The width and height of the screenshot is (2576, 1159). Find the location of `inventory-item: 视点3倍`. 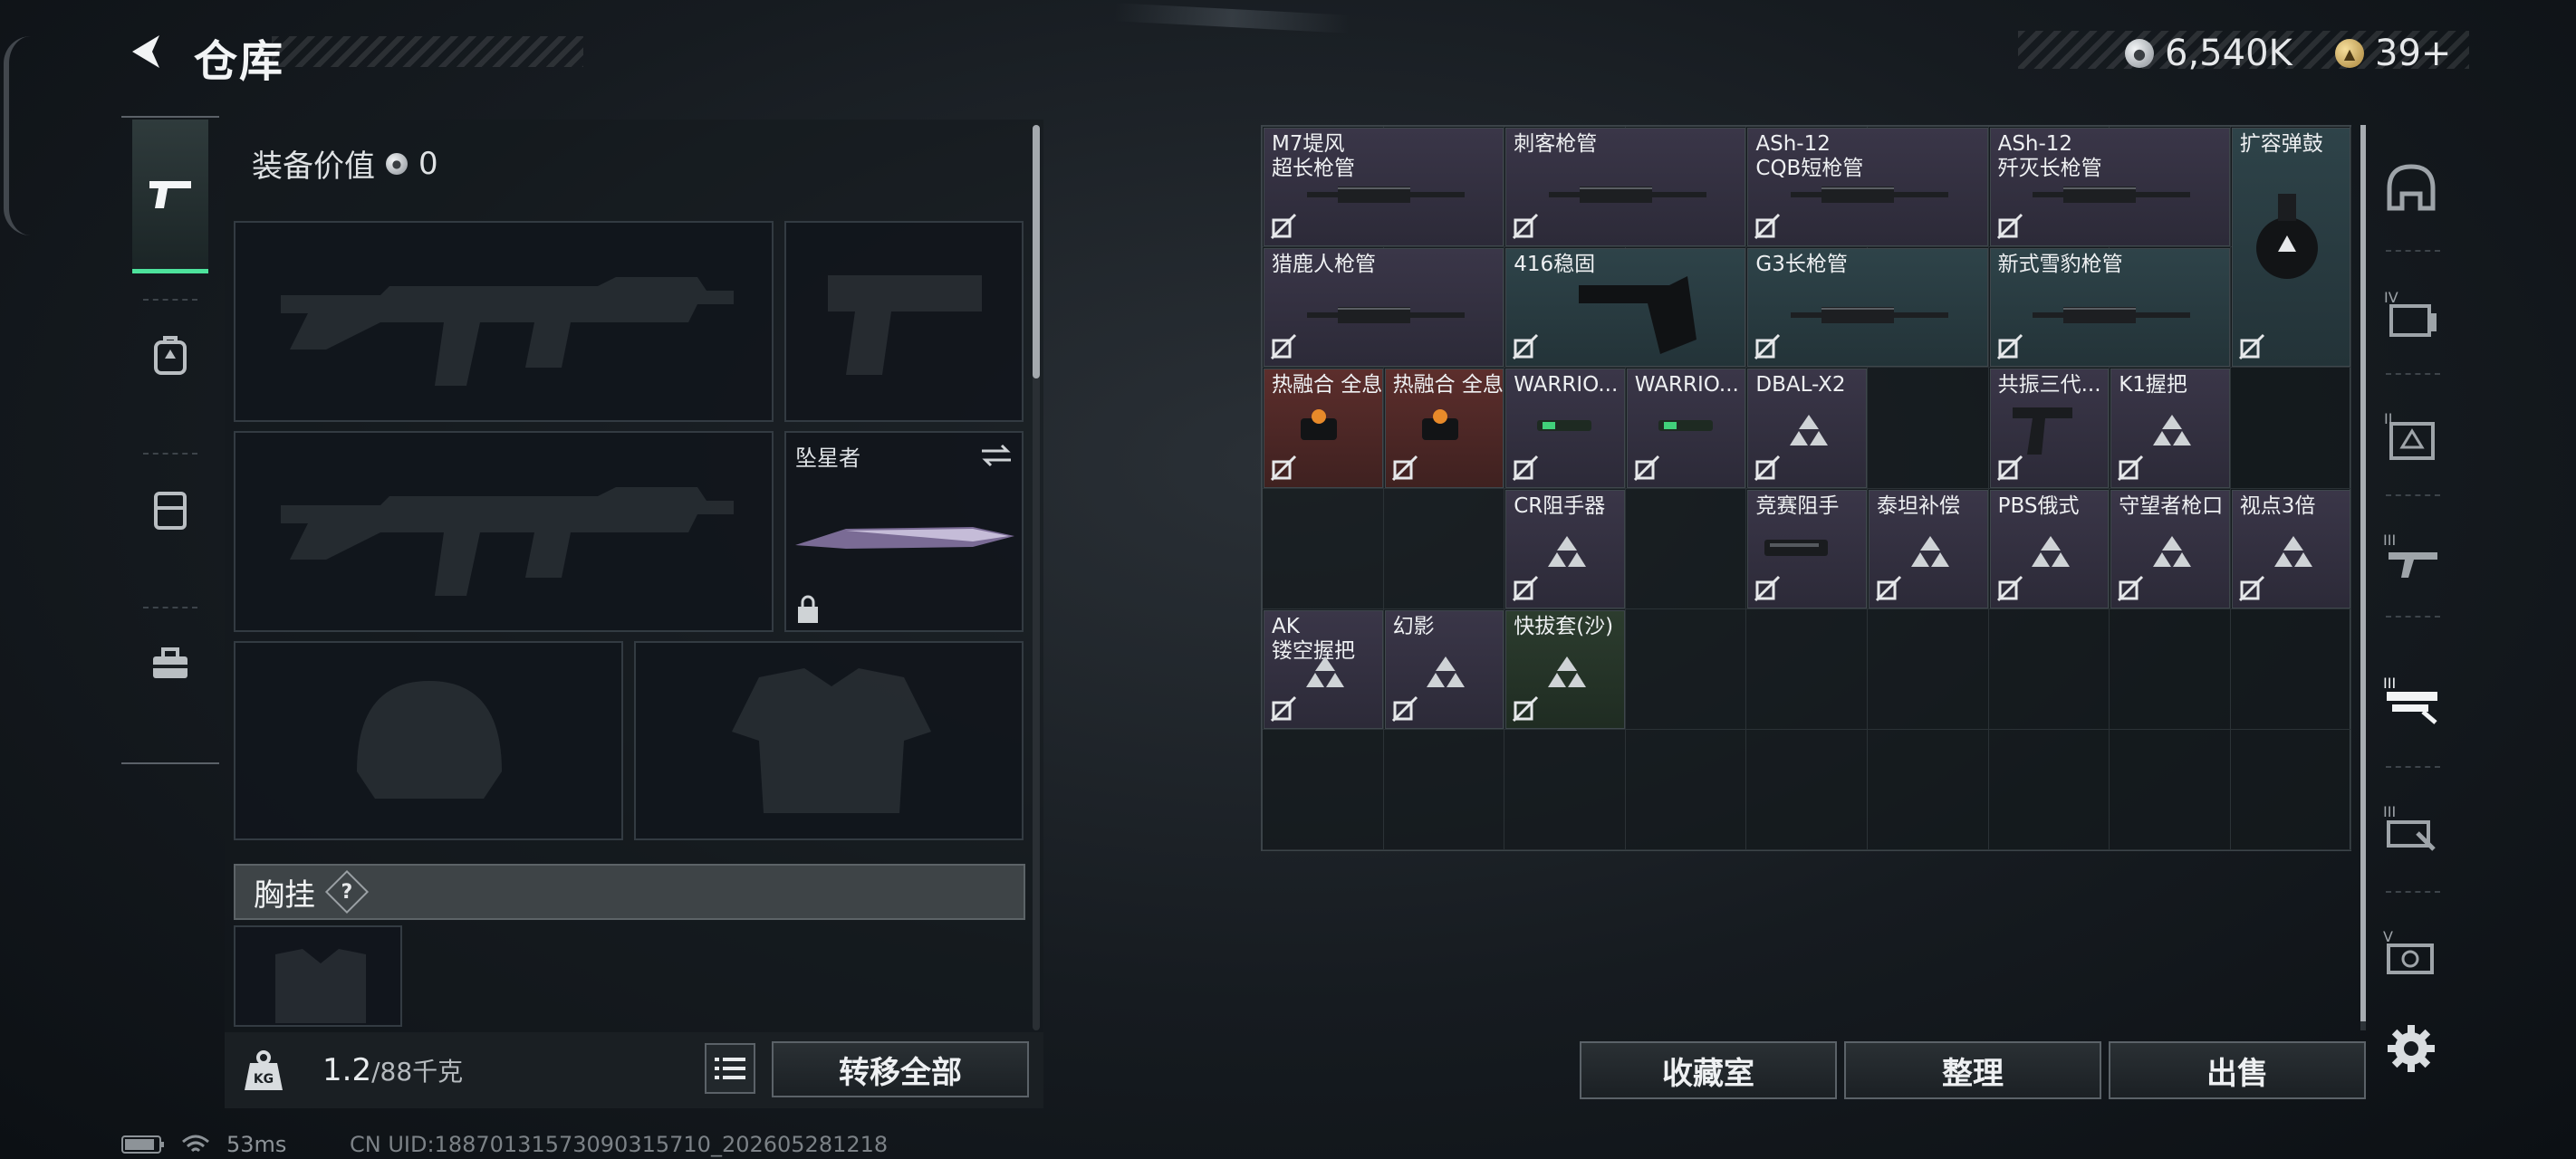

inventory-item: 视点3倍 is located at coordinates (2291, 548).